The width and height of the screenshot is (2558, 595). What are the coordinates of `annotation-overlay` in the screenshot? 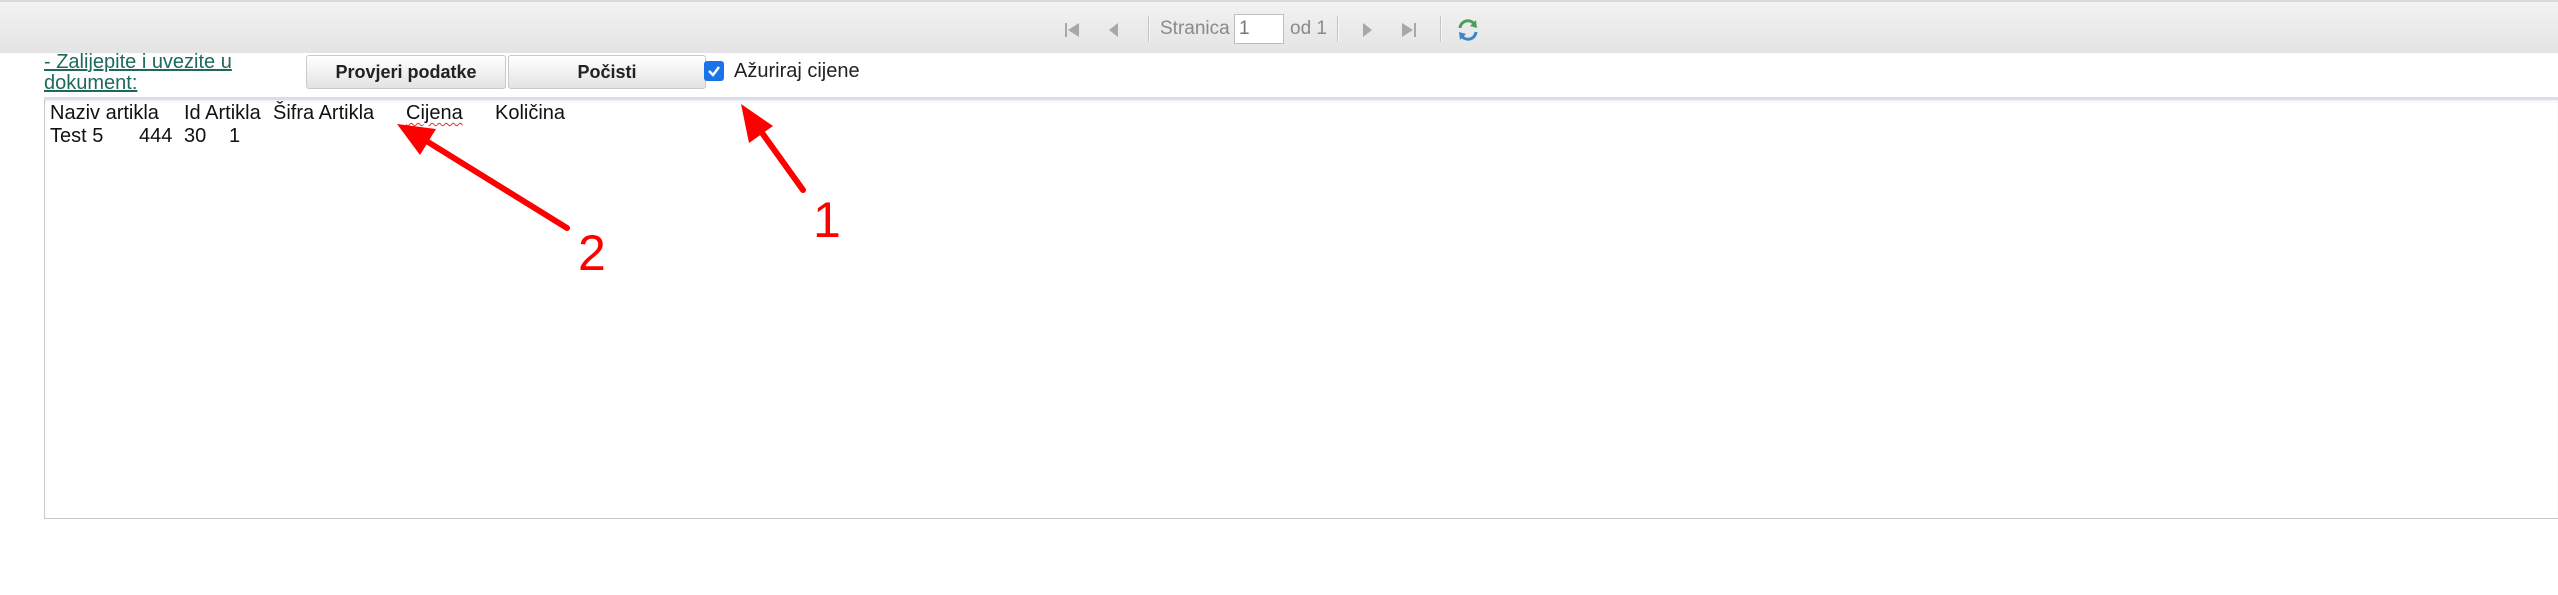 It's located at (601, 167).